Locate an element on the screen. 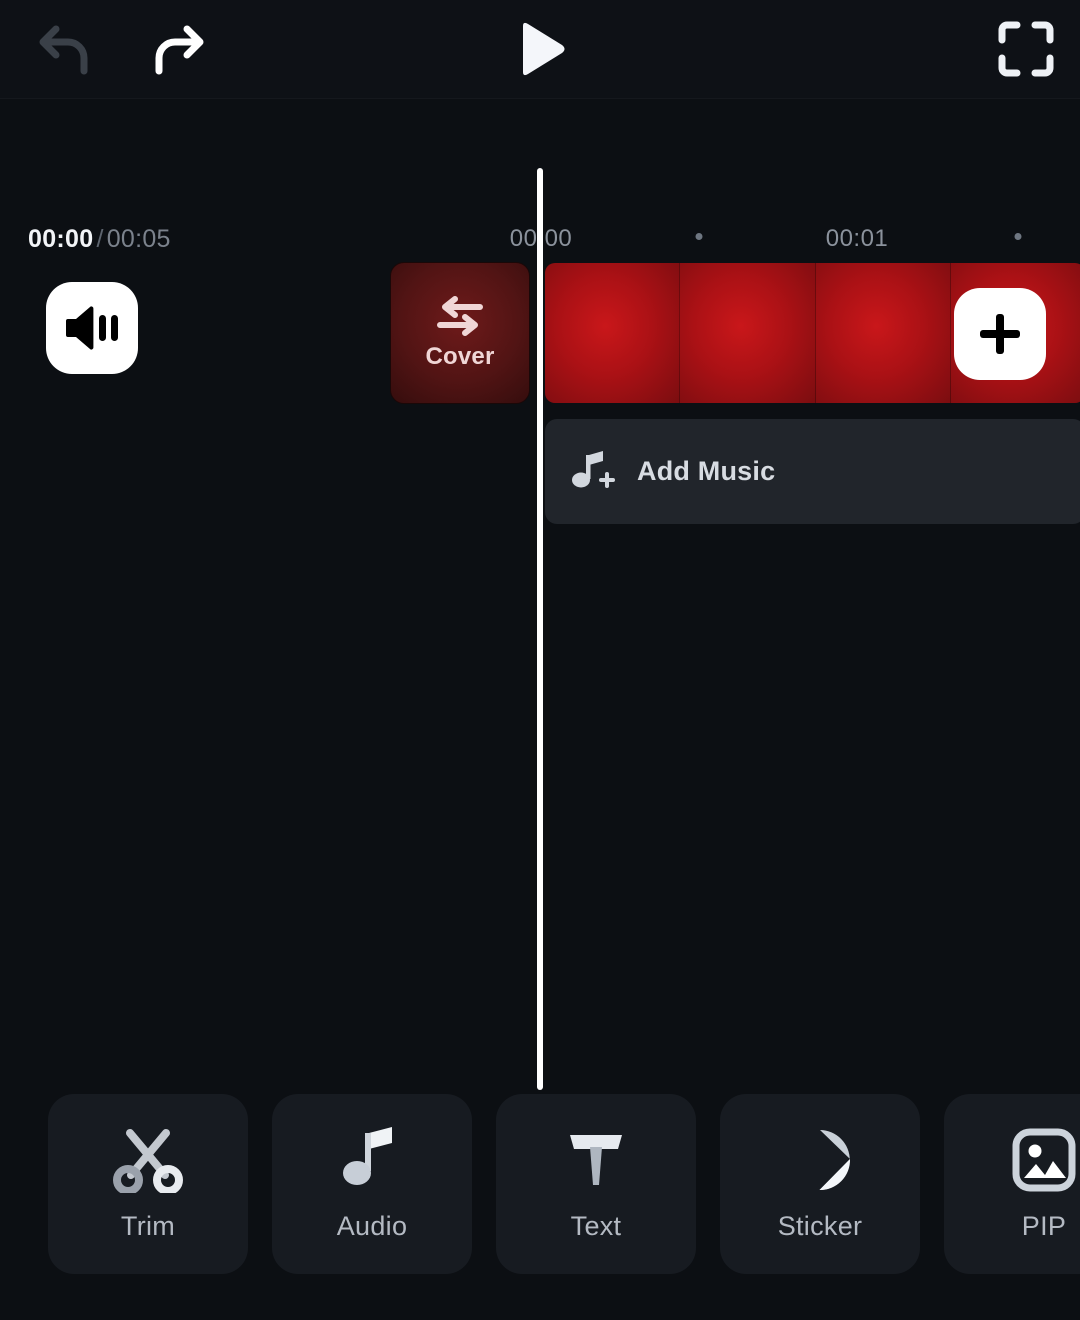 This screenshot has height=1320, width=1080. cover-label: Cover is located at coordinates (460, 356).